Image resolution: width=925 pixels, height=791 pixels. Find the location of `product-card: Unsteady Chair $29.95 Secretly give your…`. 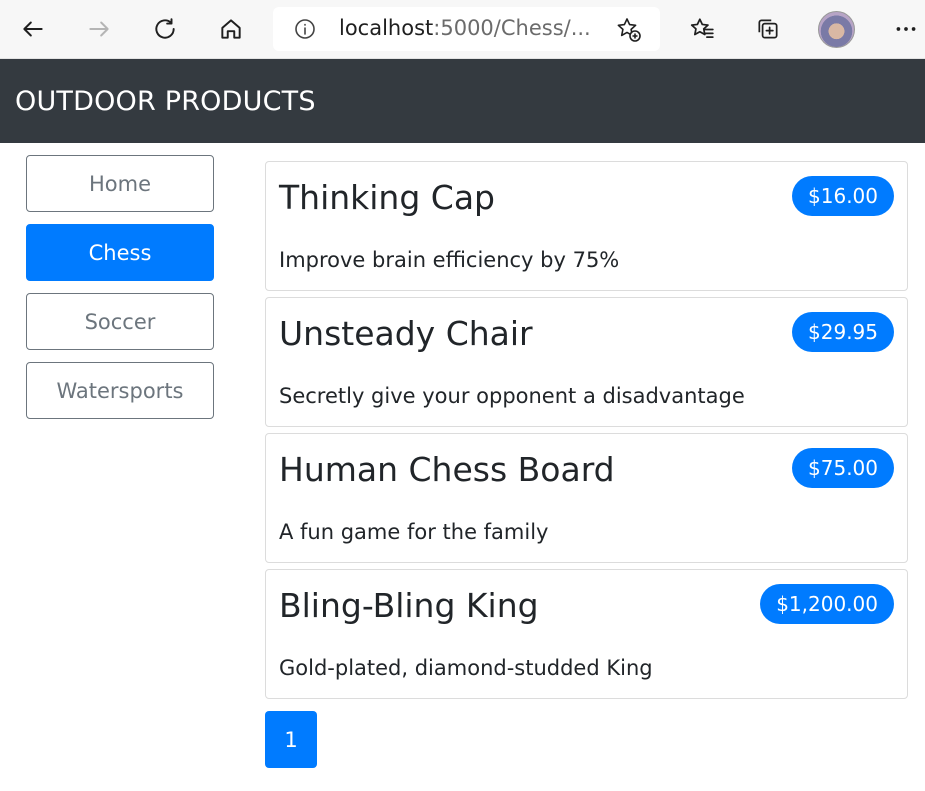

product-card: Unsteady Chair $29.95 Secretly give your… is located at coordinates (586, 362).